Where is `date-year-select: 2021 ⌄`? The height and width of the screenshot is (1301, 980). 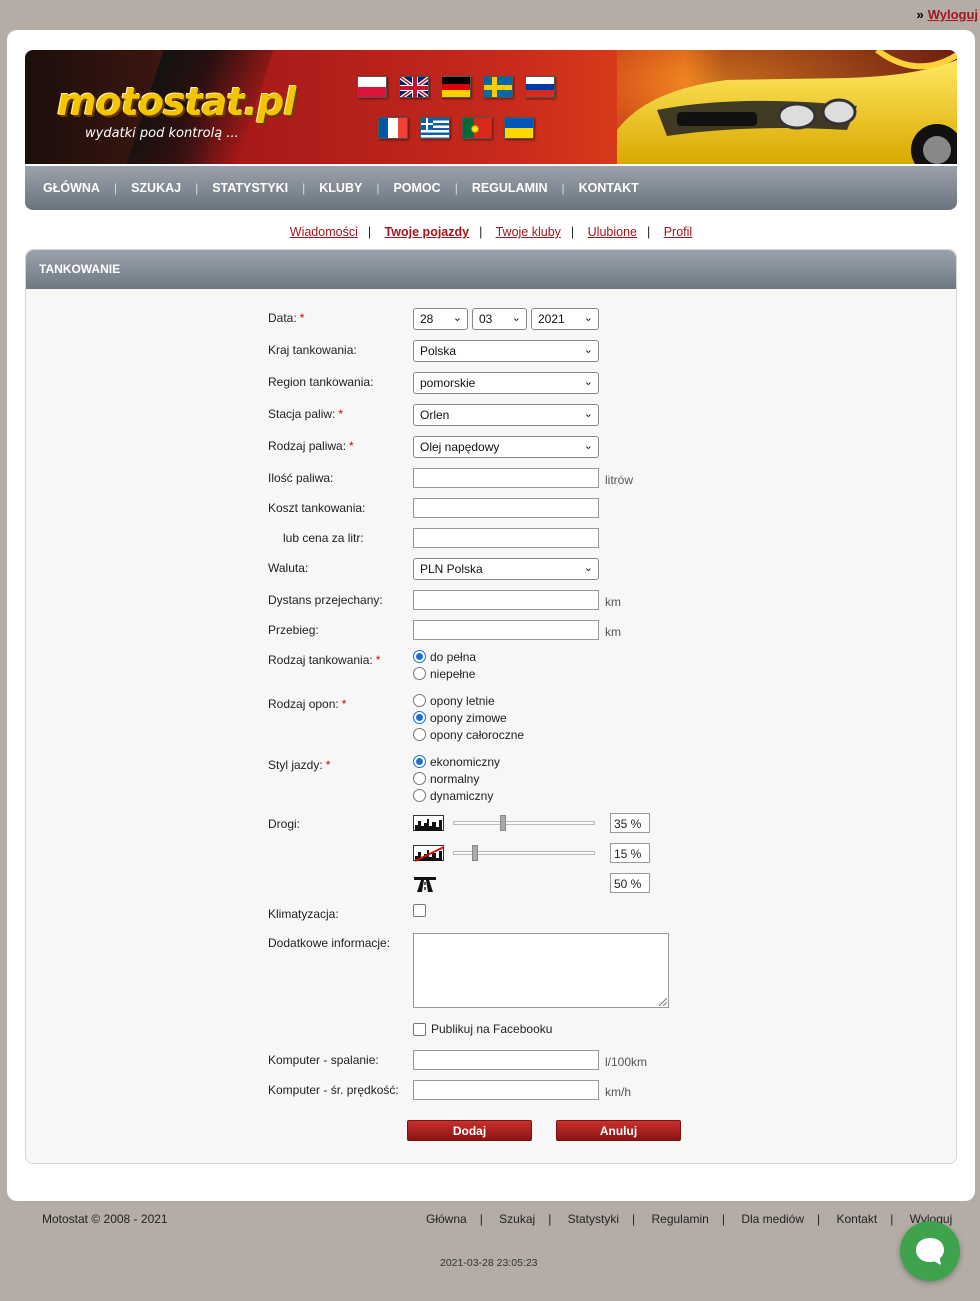
date-year-select: 2021 ⌄ is located at coordinates (565, 319).